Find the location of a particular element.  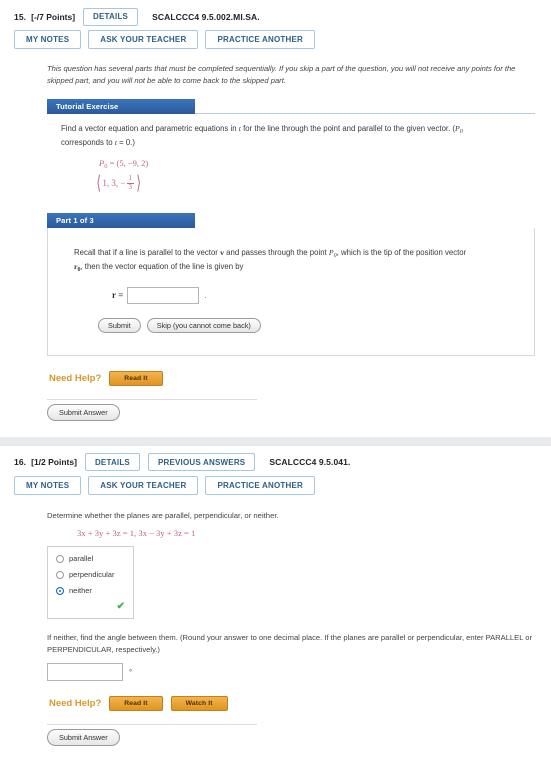

question-code: SCALCCC4 9.5.041. is located at coordinates (310, 462).